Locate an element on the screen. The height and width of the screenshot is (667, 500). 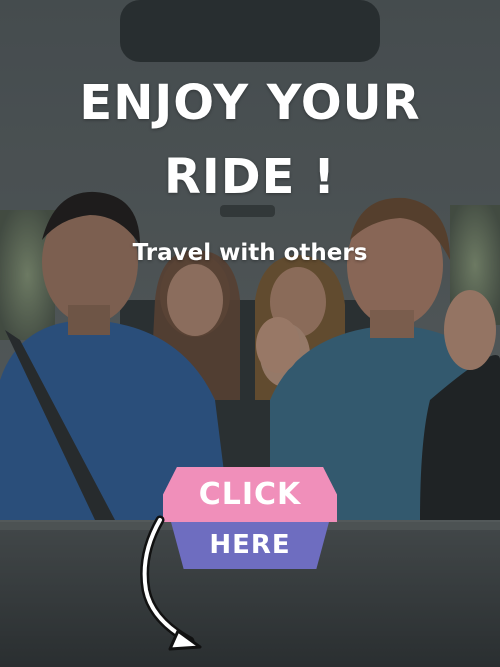
headline-line-2: RIDE ! is located at coordinates (250, 177).